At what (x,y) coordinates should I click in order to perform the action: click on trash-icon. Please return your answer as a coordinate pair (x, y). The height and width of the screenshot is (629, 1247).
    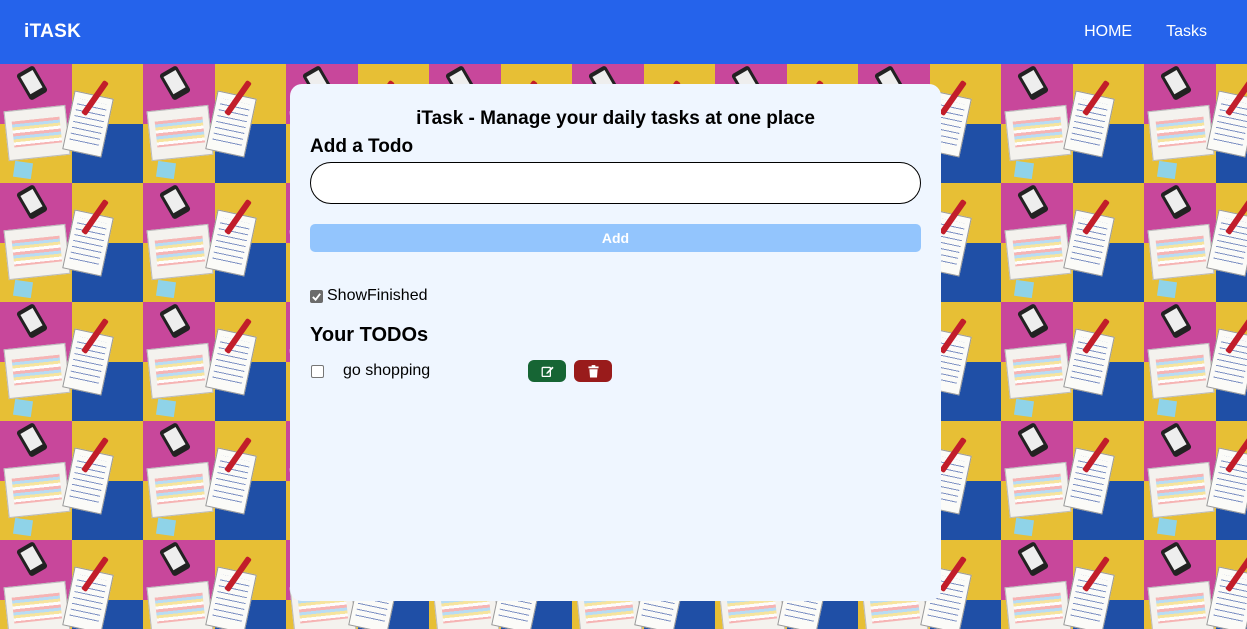
    Looking at the image, I should click on (593, 370).